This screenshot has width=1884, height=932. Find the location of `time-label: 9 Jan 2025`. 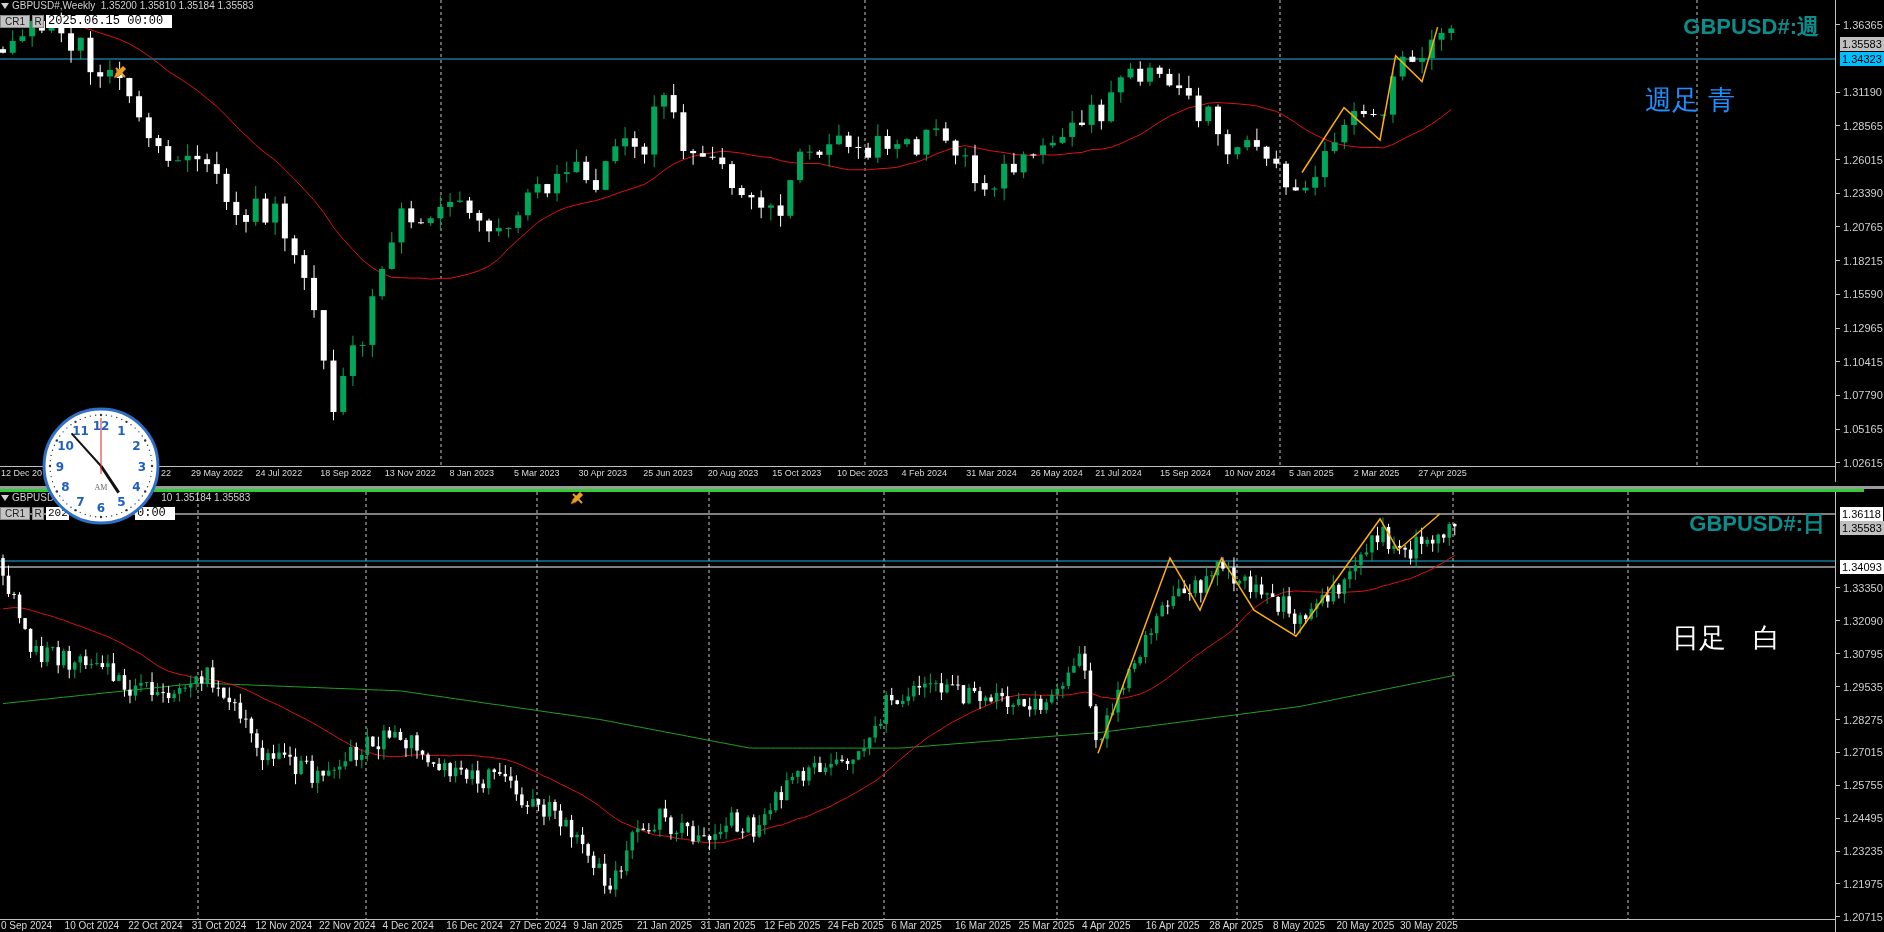

time-label: 9 Jan 2025 is located at coordinates (598, 926).